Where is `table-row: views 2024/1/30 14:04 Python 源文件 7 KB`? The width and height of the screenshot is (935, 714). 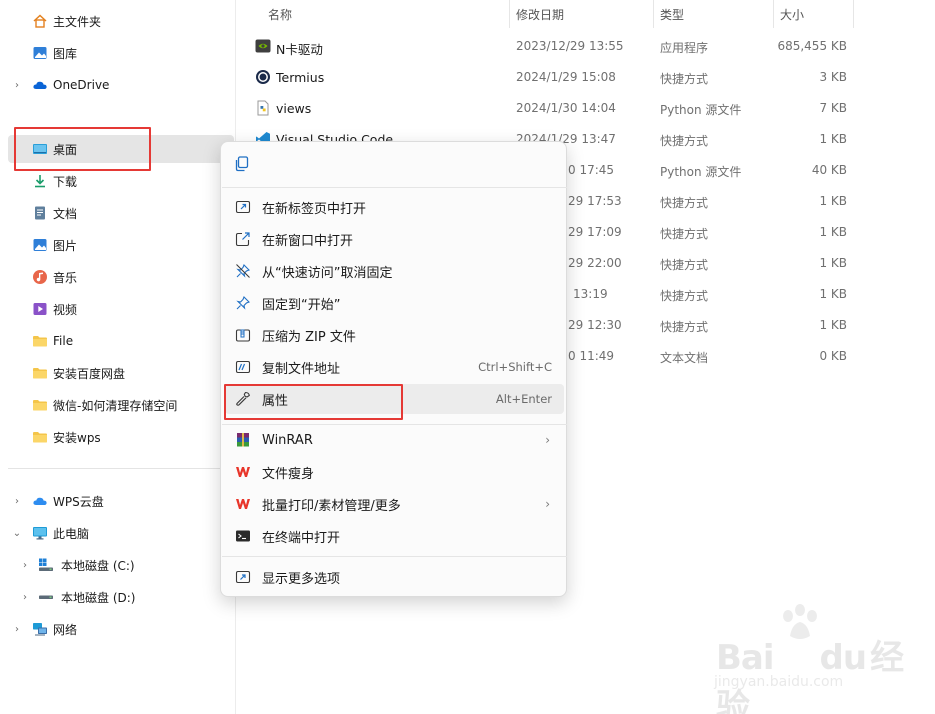 table-row: views 2024/1/30 14:04 Python 源文件 7 KB is located at coordinates (586, 108).